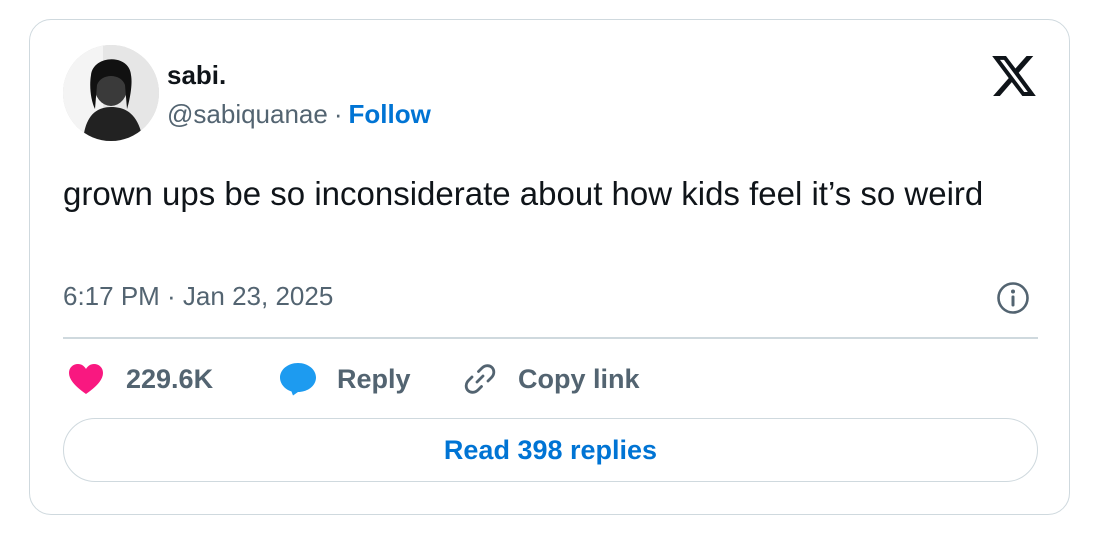 This screenshot has width=1102, height=545. Describe the element at coordinates (86, 379) in the screenshot. I see `heart-icon` at that location.